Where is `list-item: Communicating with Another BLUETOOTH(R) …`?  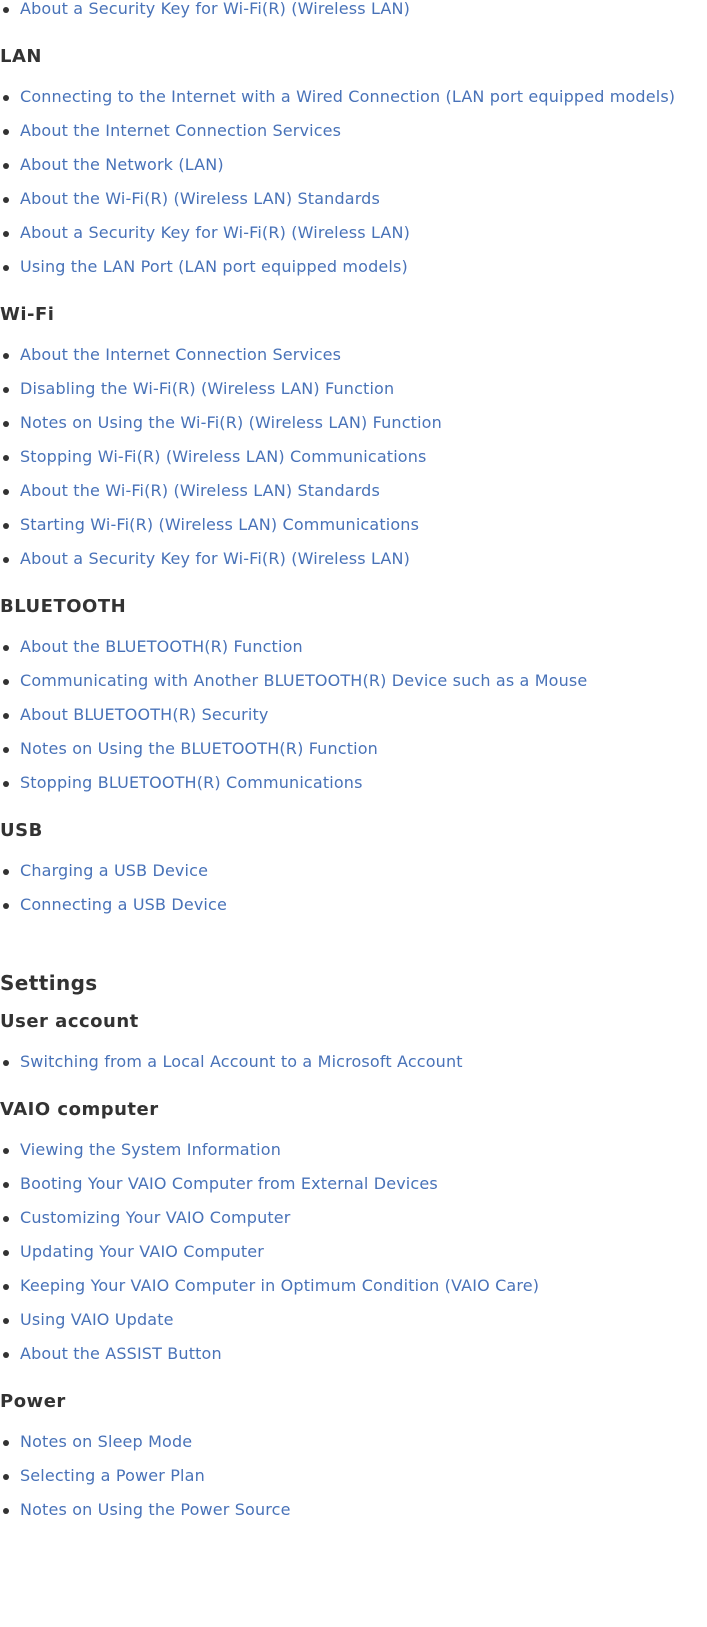
list-item: Communicating with Another BLUETOOTH(R) … is located at coordinates (353, 681).